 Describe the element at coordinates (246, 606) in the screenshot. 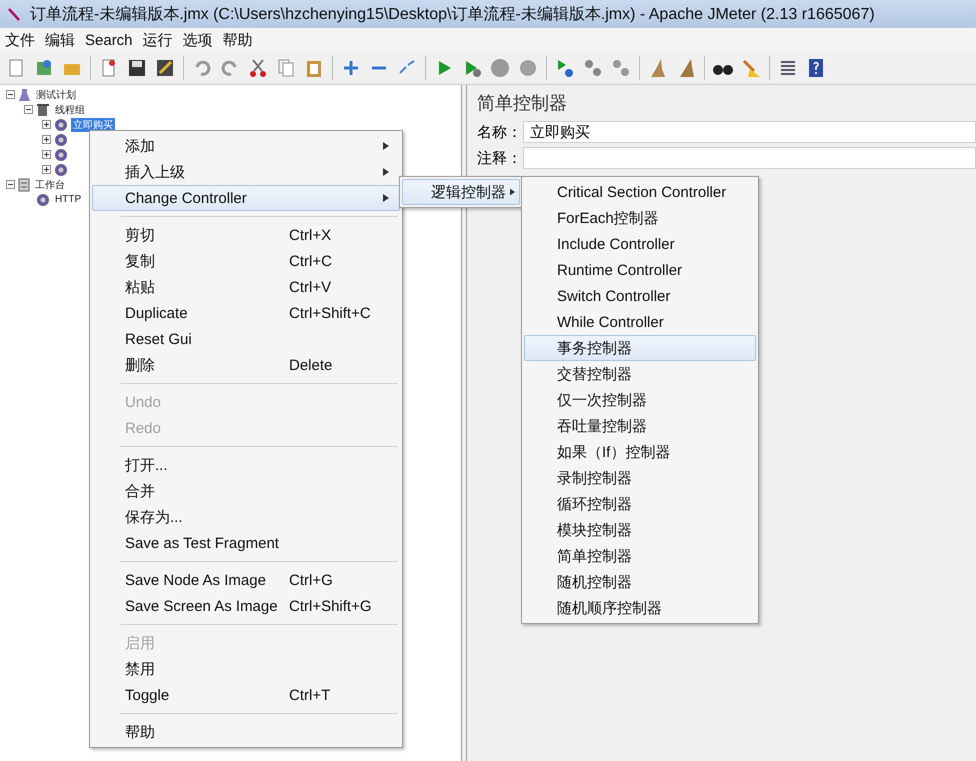

I see `menu-item: Save Screen As Image Ctrl+Shift+G` at that location.